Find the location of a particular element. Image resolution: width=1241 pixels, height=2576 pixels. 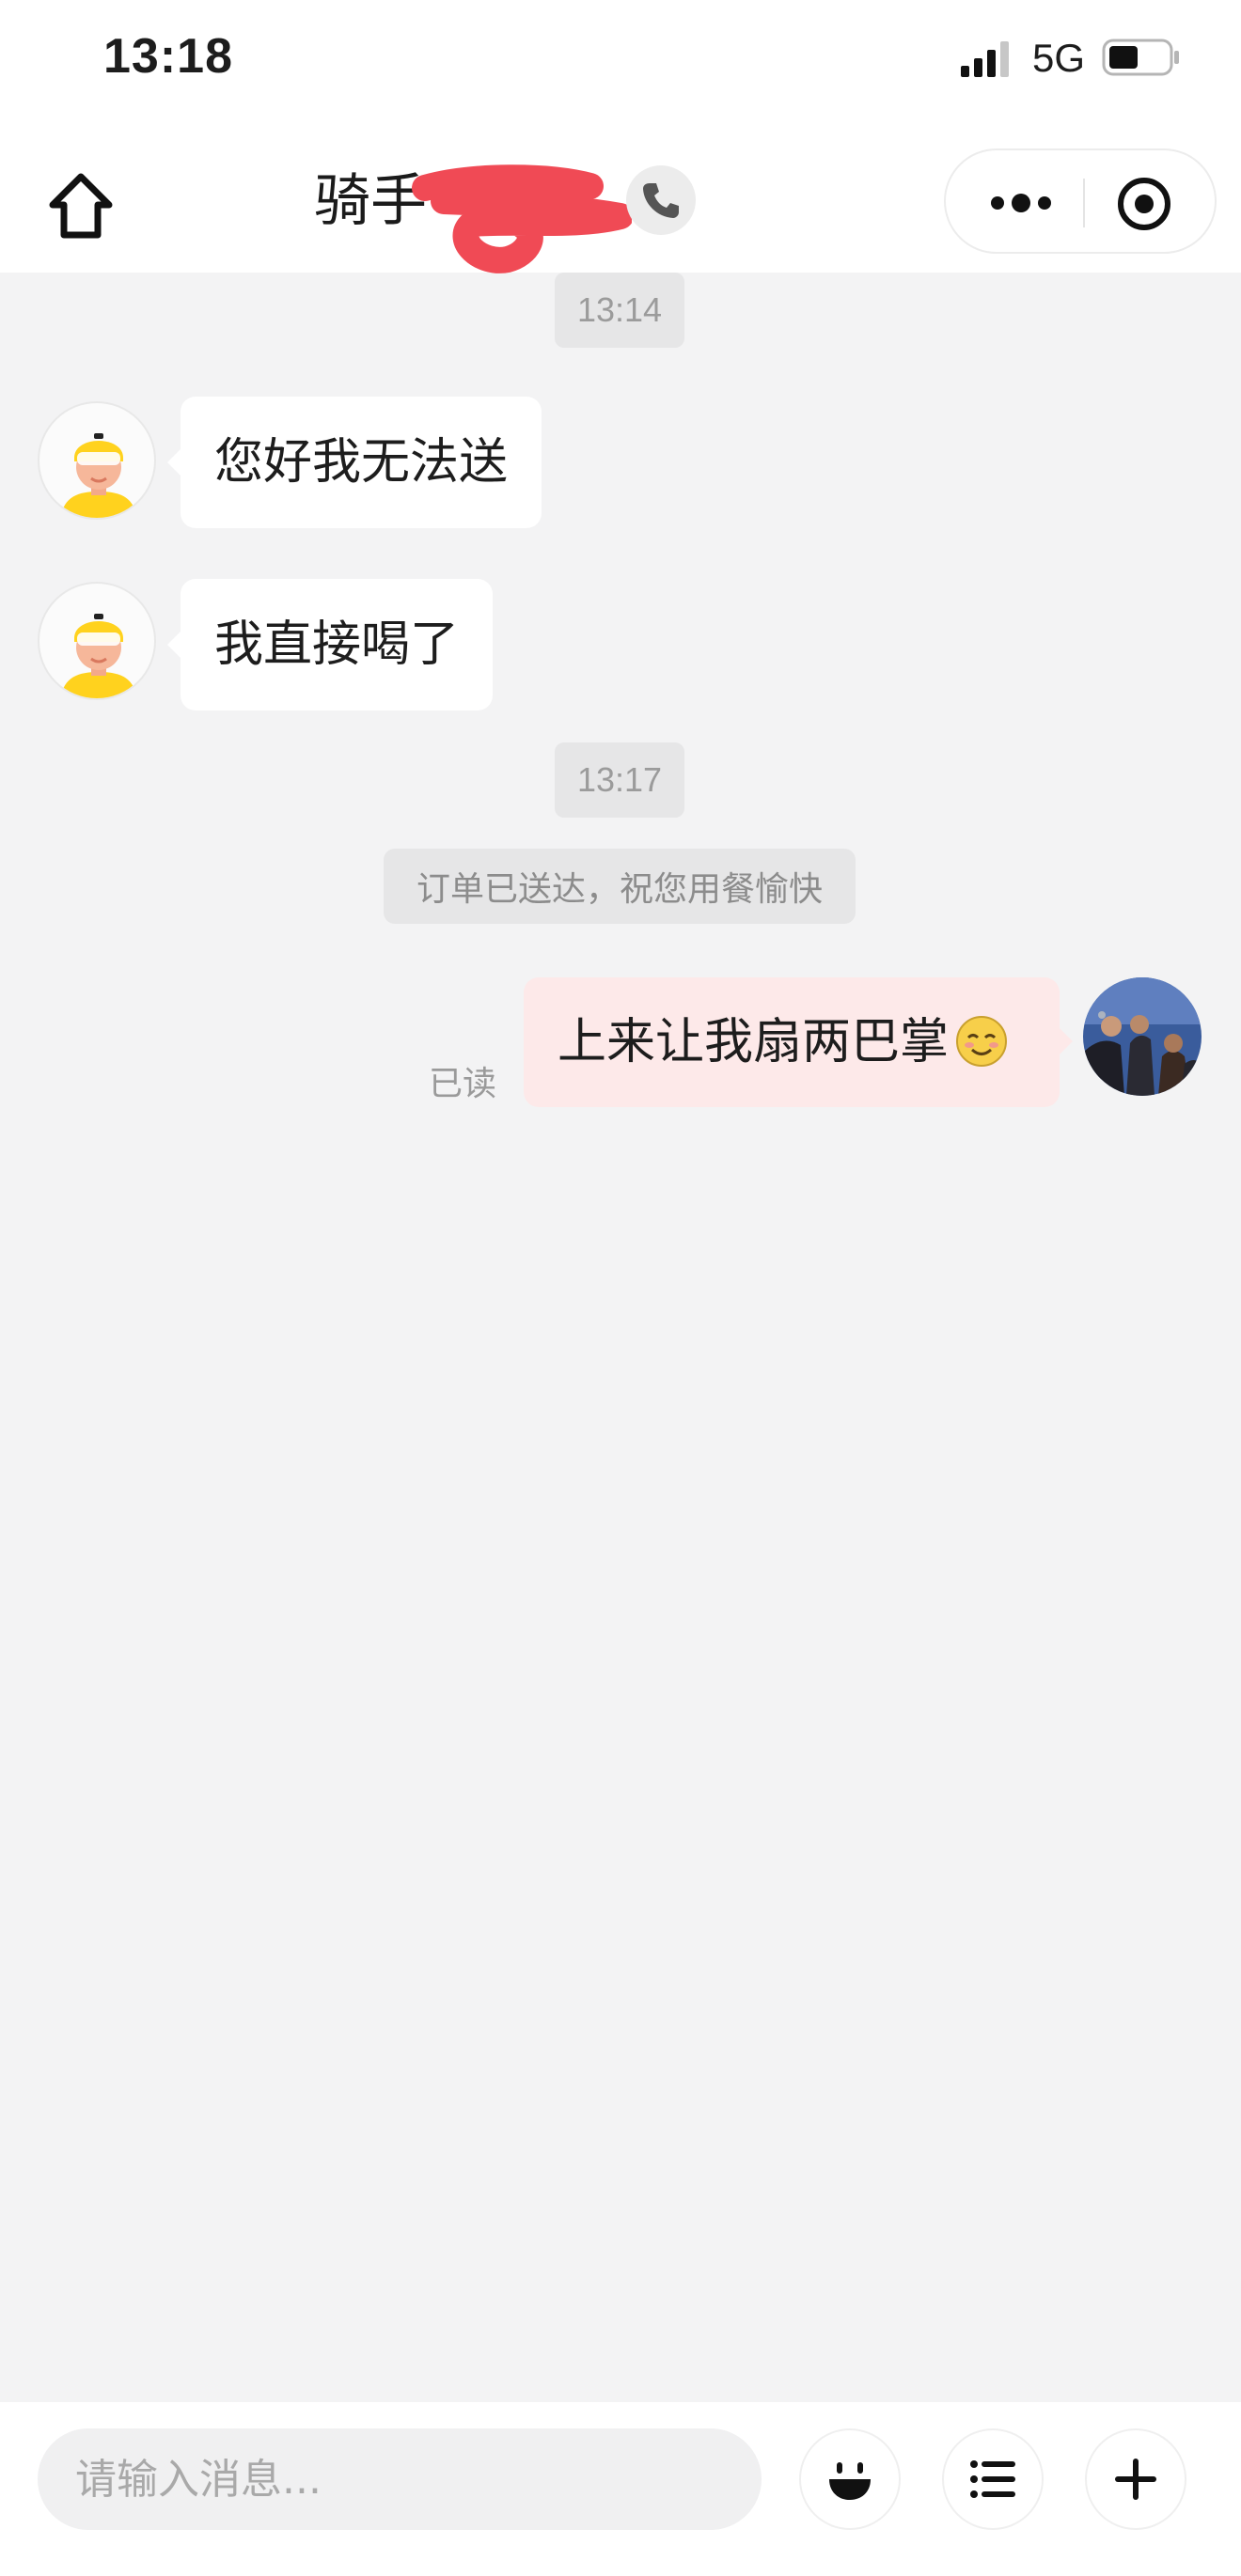

plus-icon is located at coordinates (1136, 2480).